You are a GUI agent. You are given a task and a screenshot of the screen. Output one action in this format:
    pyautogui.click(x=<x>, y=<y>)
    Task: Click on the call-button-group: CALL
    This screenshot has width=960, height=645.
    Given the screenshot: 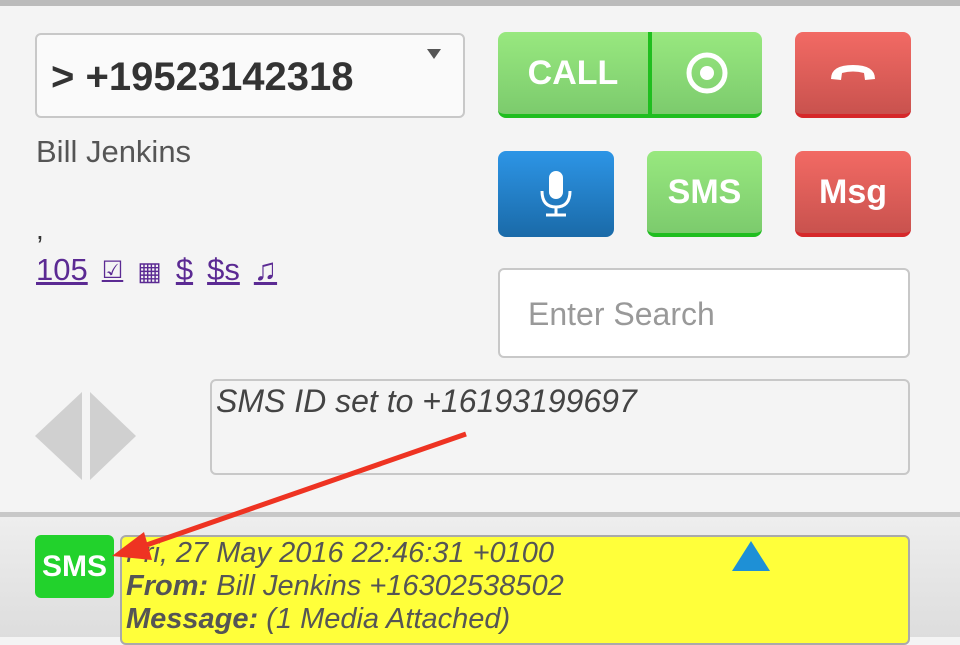 What is the action you would take?
    pyautogui.click(x=630, y=75)
    